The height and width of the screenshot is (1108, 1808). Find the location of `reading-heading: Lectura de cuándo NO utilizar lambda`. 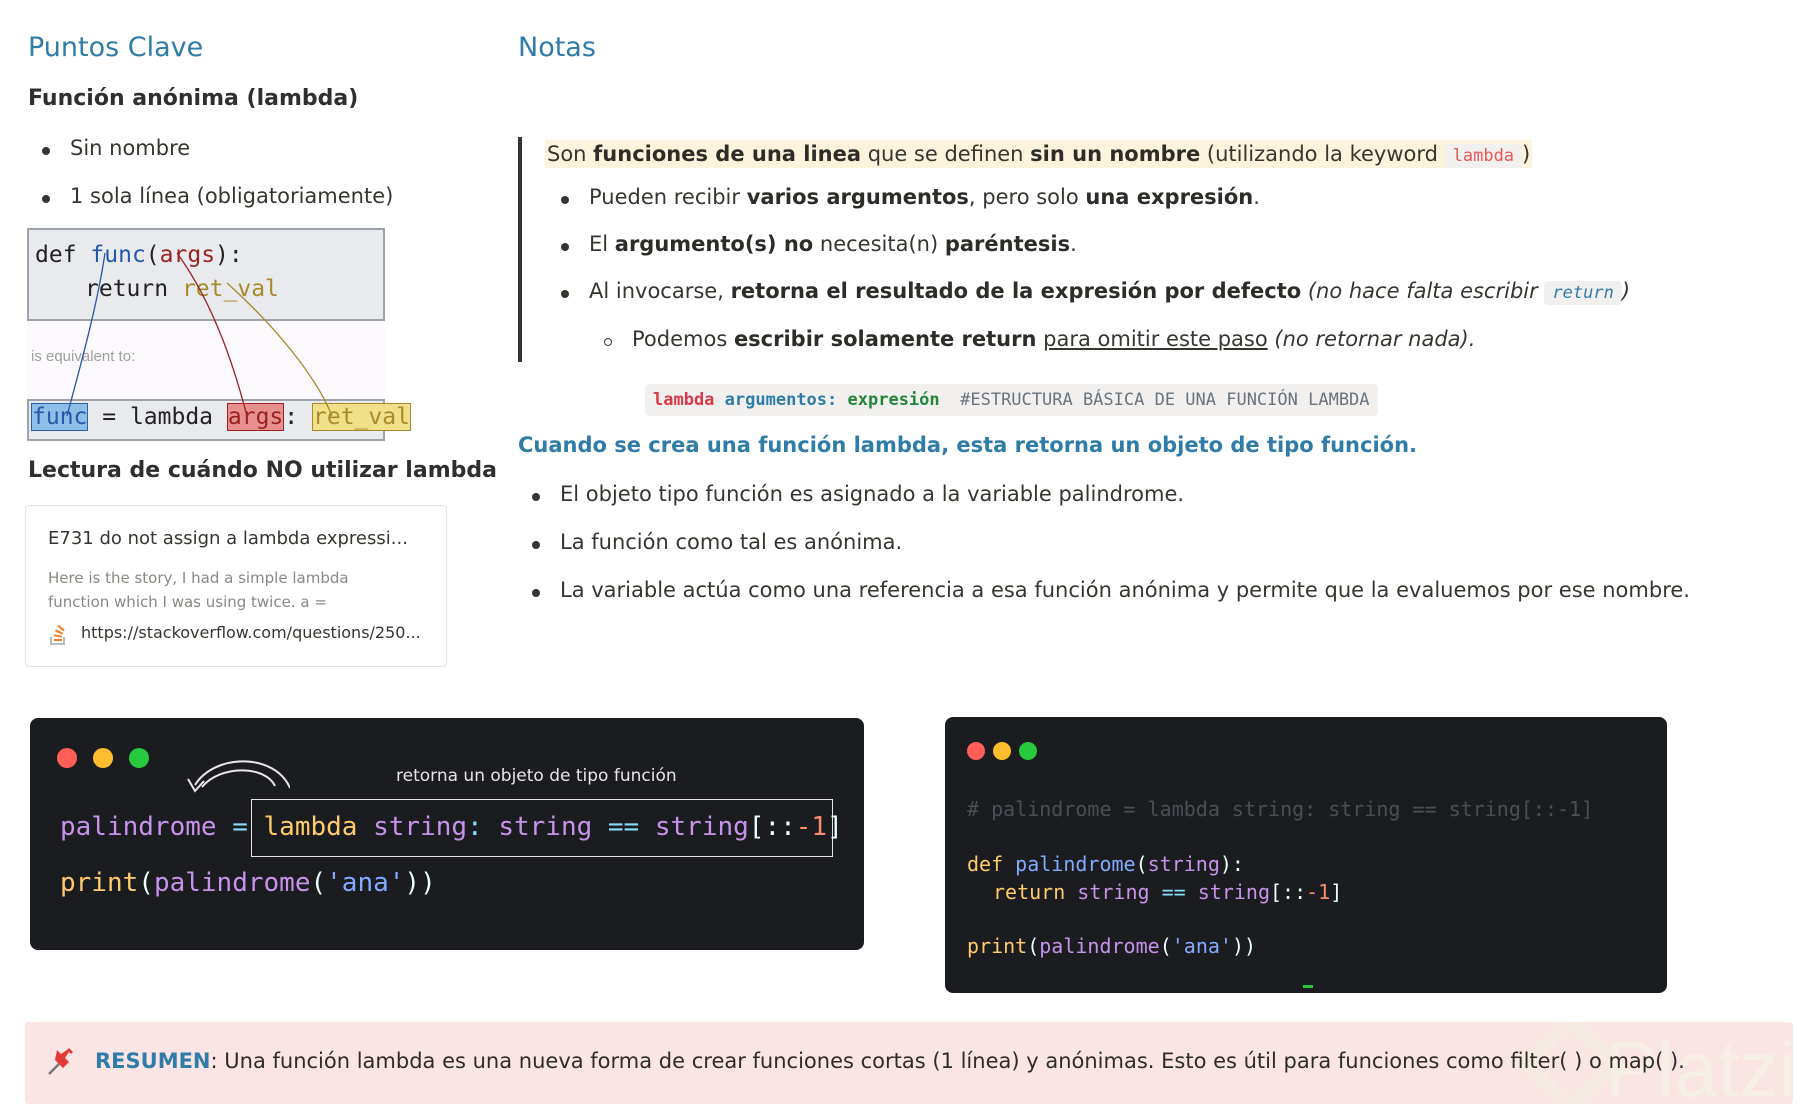

reading-heading: Lectura de cuándo NO utilizar lambda is located at coordinates (262, 470).